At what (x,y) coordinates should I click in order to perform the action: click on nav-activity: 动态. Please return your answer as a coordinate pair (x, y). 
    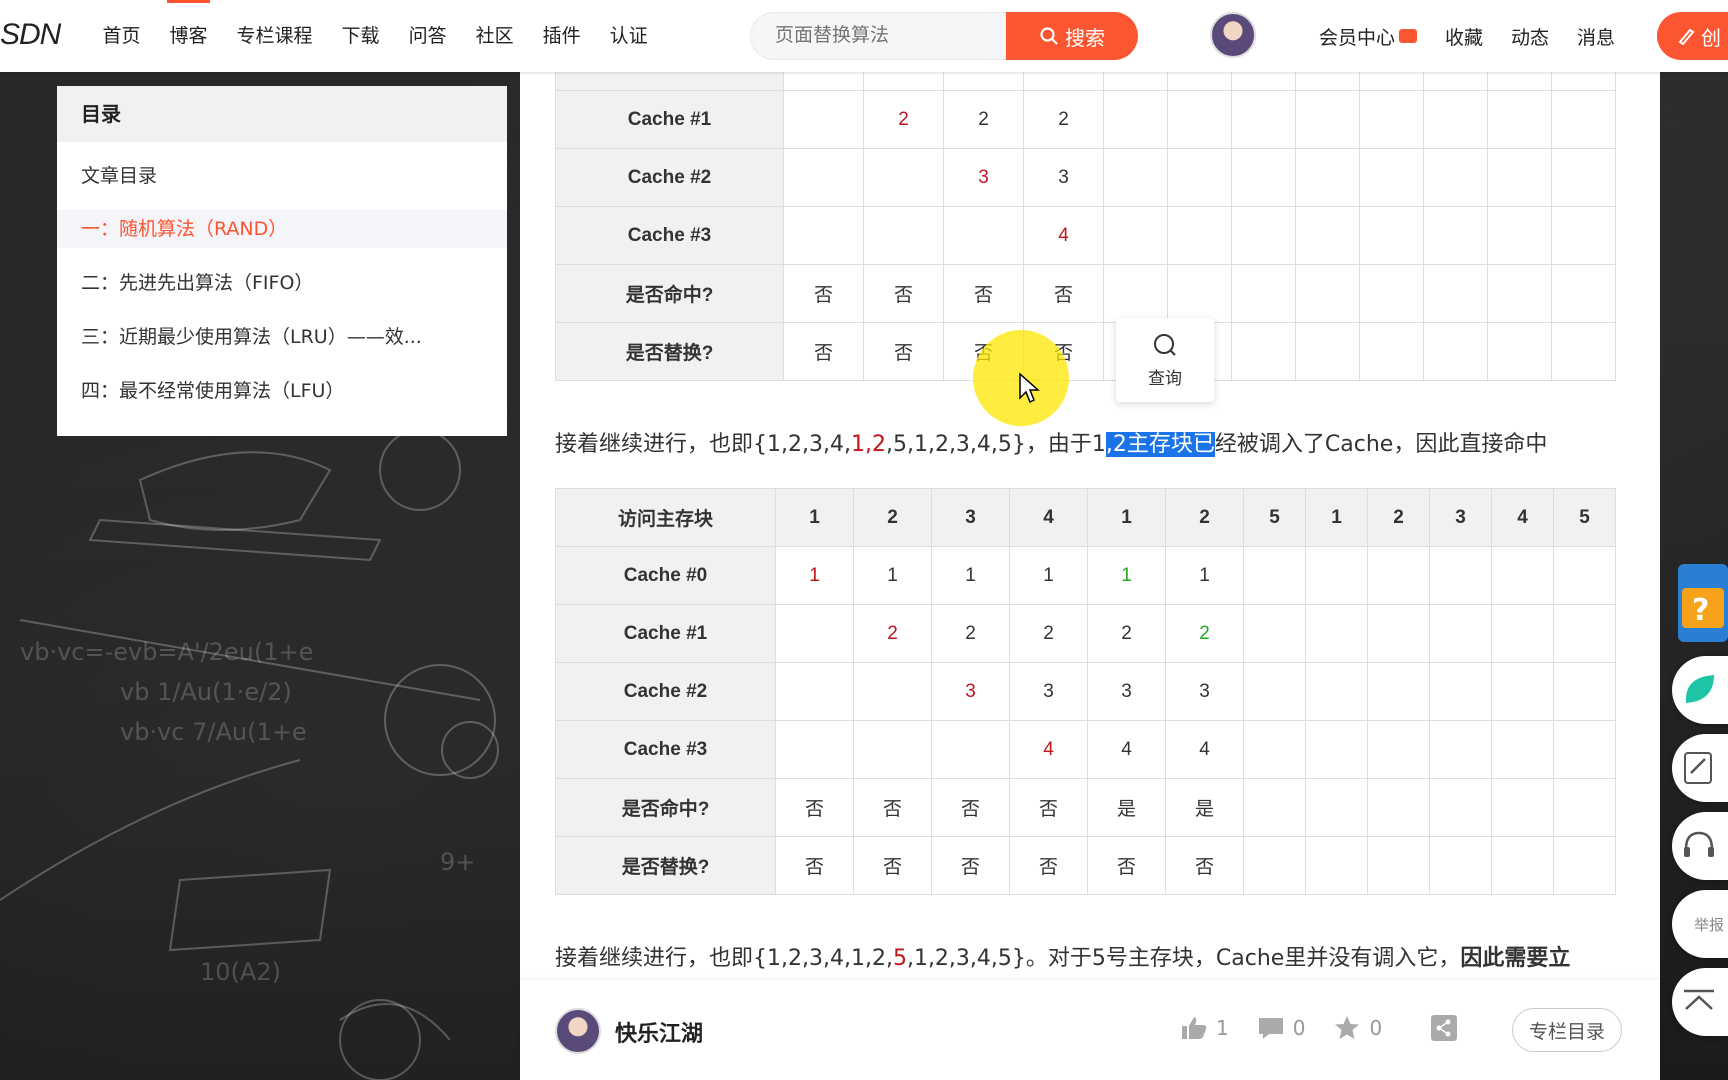
    Looking at the image, I should click on (1530, 36).